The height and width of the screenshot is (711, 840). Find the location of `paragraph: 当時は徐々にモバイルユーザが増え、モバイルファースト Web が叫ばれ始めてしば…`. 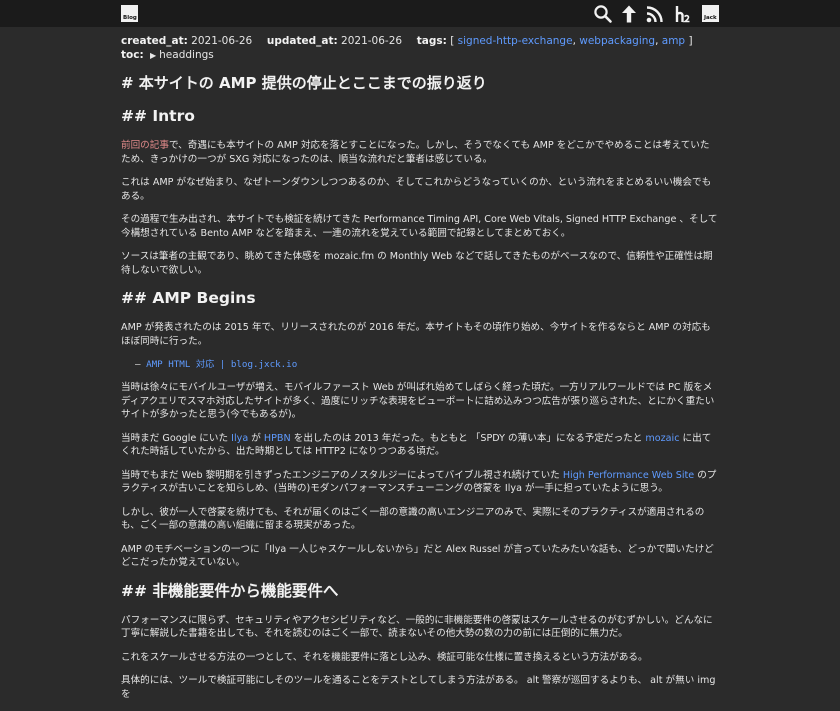

paragraph: 当時は徐々にモバイルユーザが増え、モバイルファースト Web が叫ばれ始めてしば… is located at coordinates (418, 401).